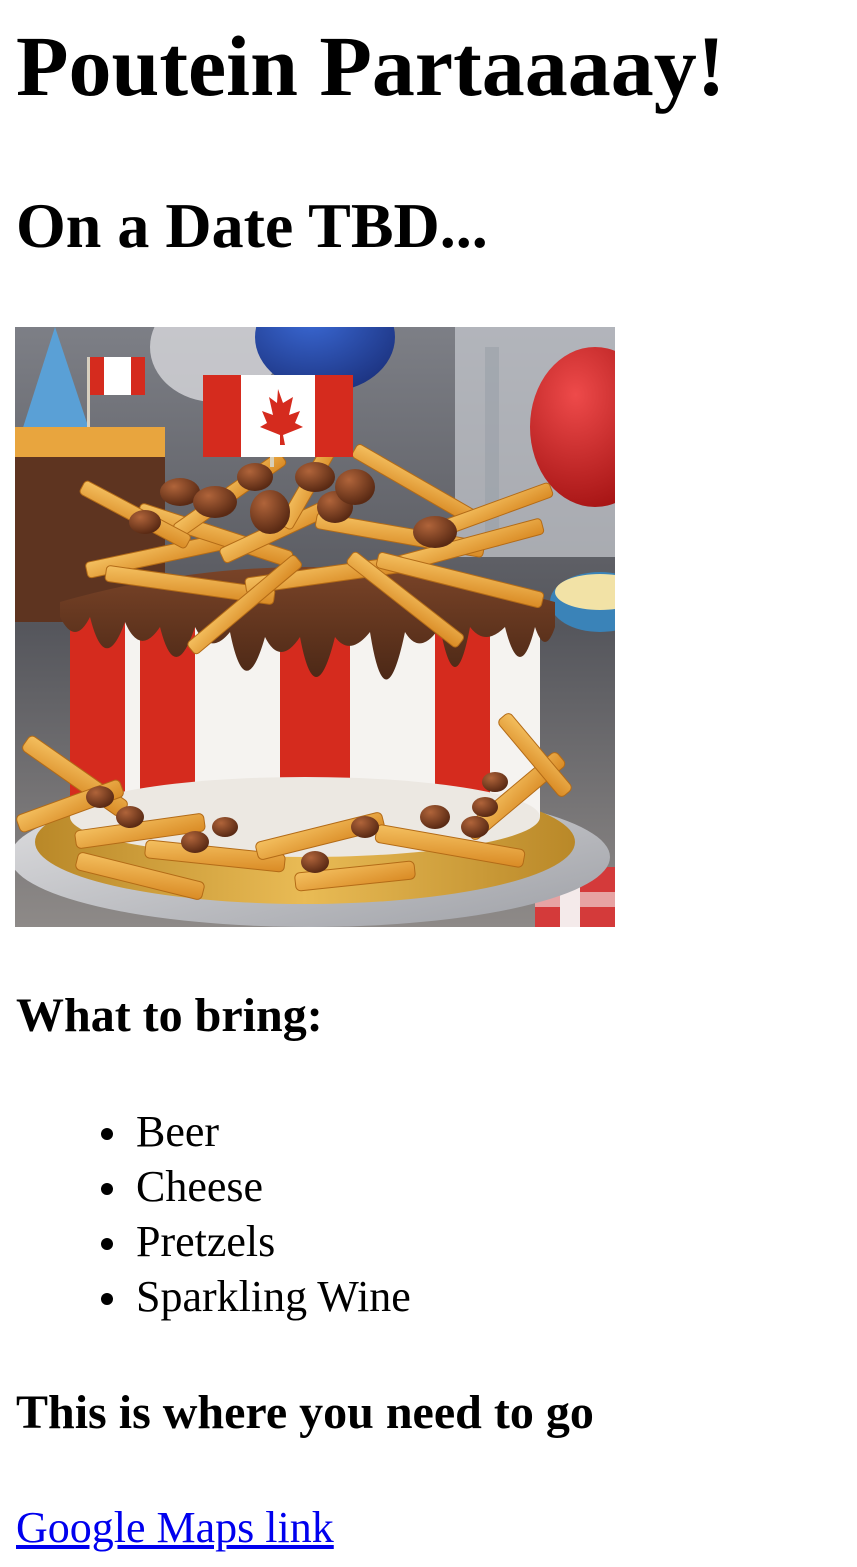 The width and height of the screenshot is (857, 1567). What do you see at coordinates (178, 1131) in the screenshot?
I see `list-item-label: Beer` at bounding box center [178, 1131].